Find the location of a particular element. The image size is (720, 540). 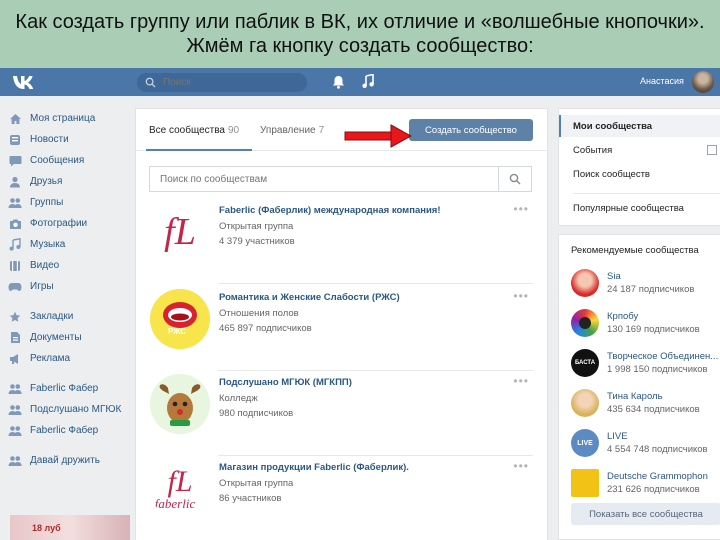

recommended-avatar-text: БАСТА is located at coordinates (585, 363).